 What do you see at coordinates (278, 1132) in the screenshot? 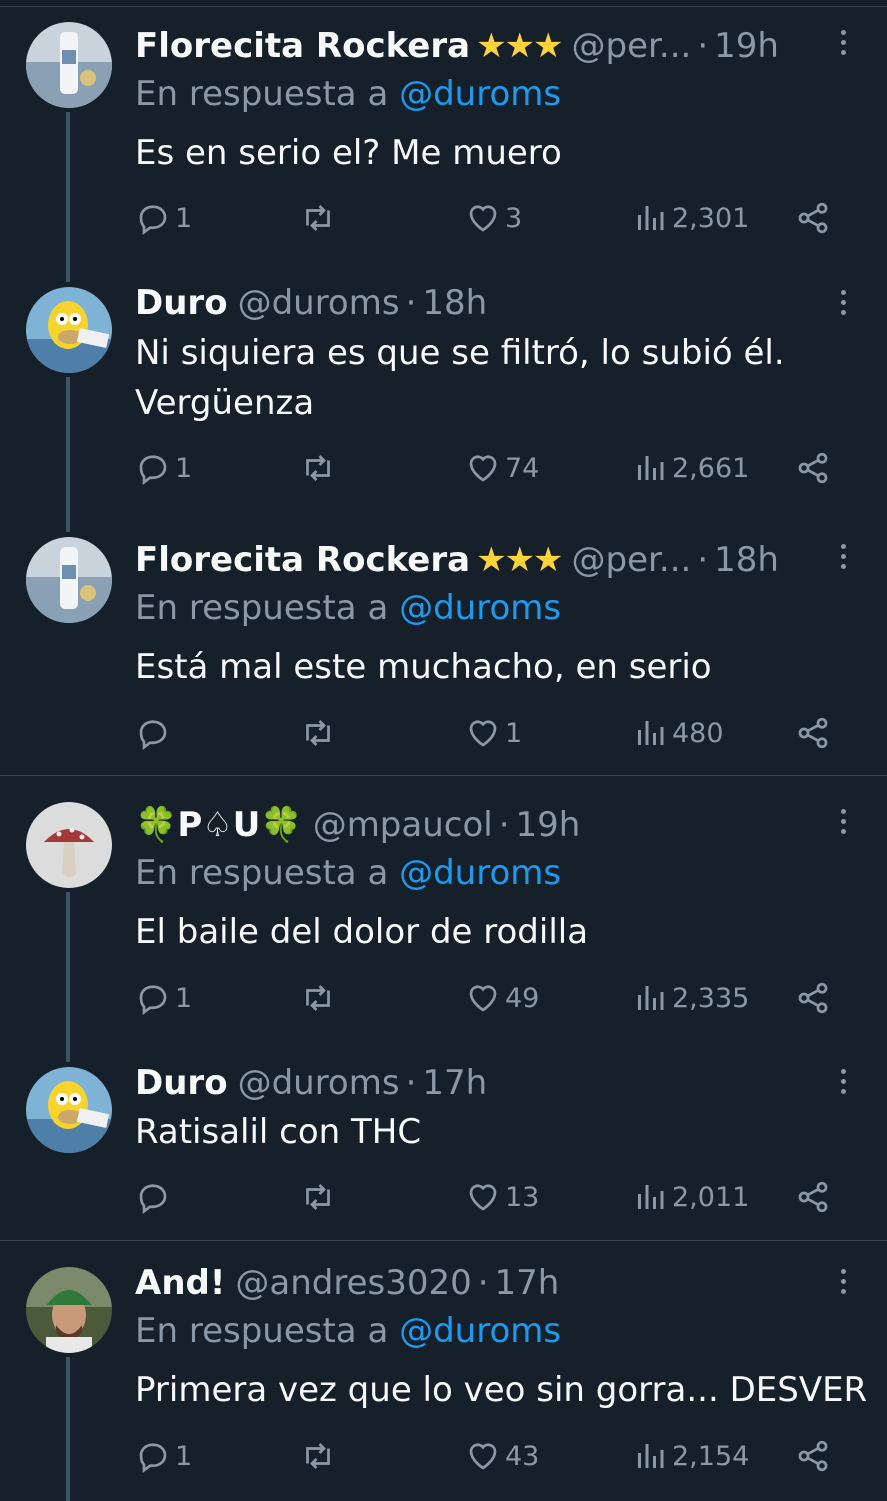
I see `tweet-text: Ratisalil con THC` at bounding box center [278, 1132].